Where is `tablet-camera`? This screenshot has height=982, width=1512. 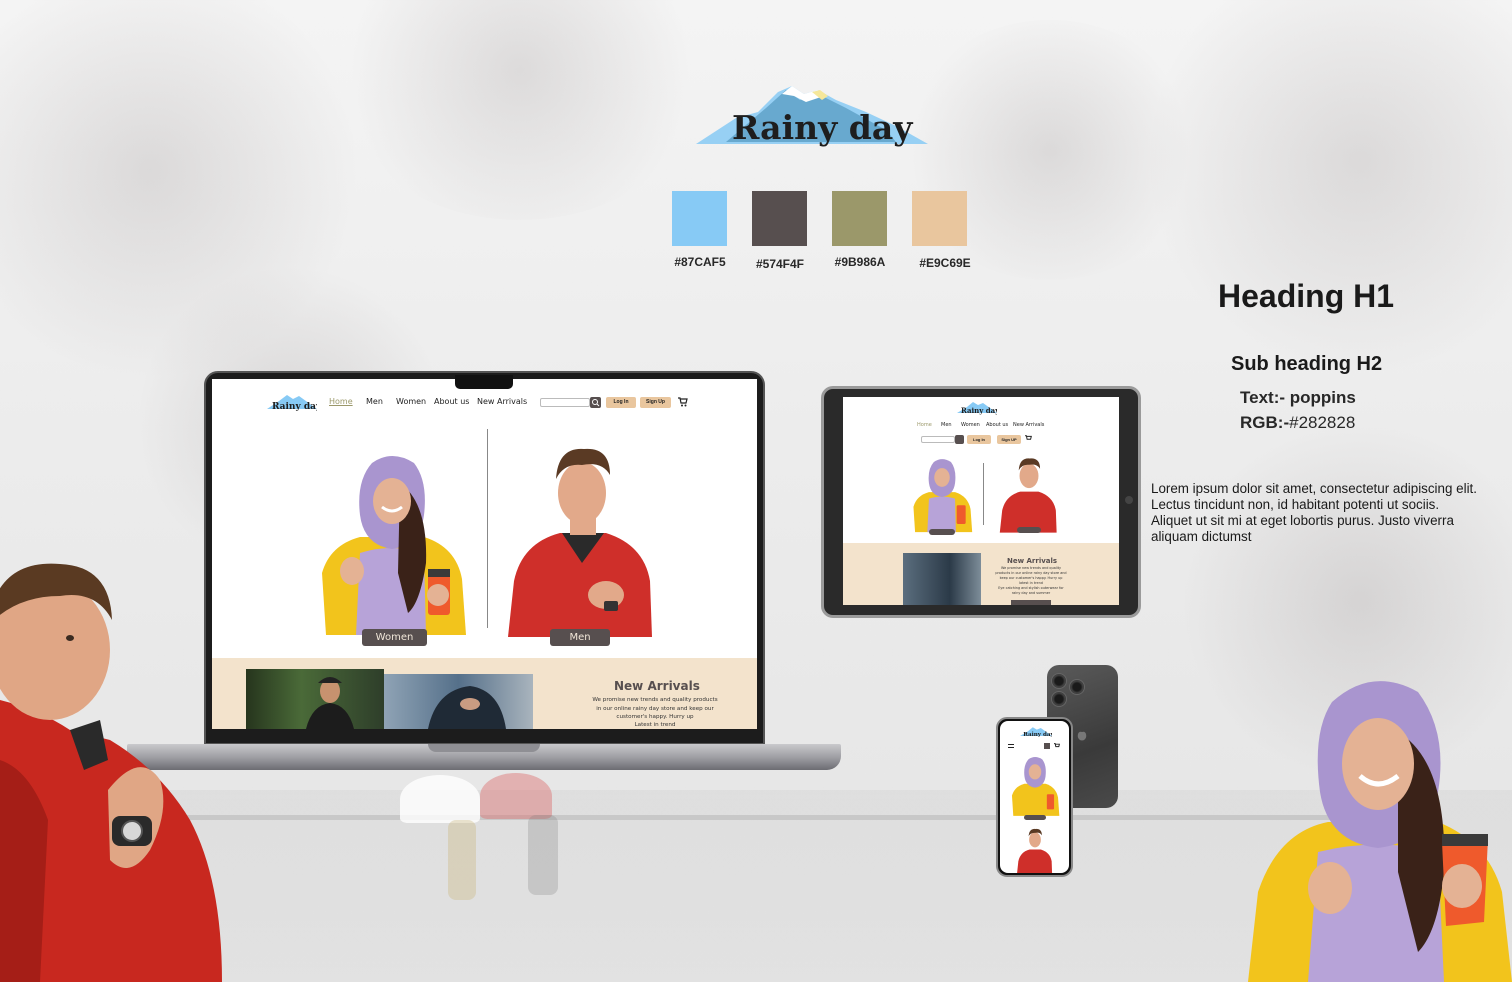 tablet-camera is located at coordinates (1129, 500).